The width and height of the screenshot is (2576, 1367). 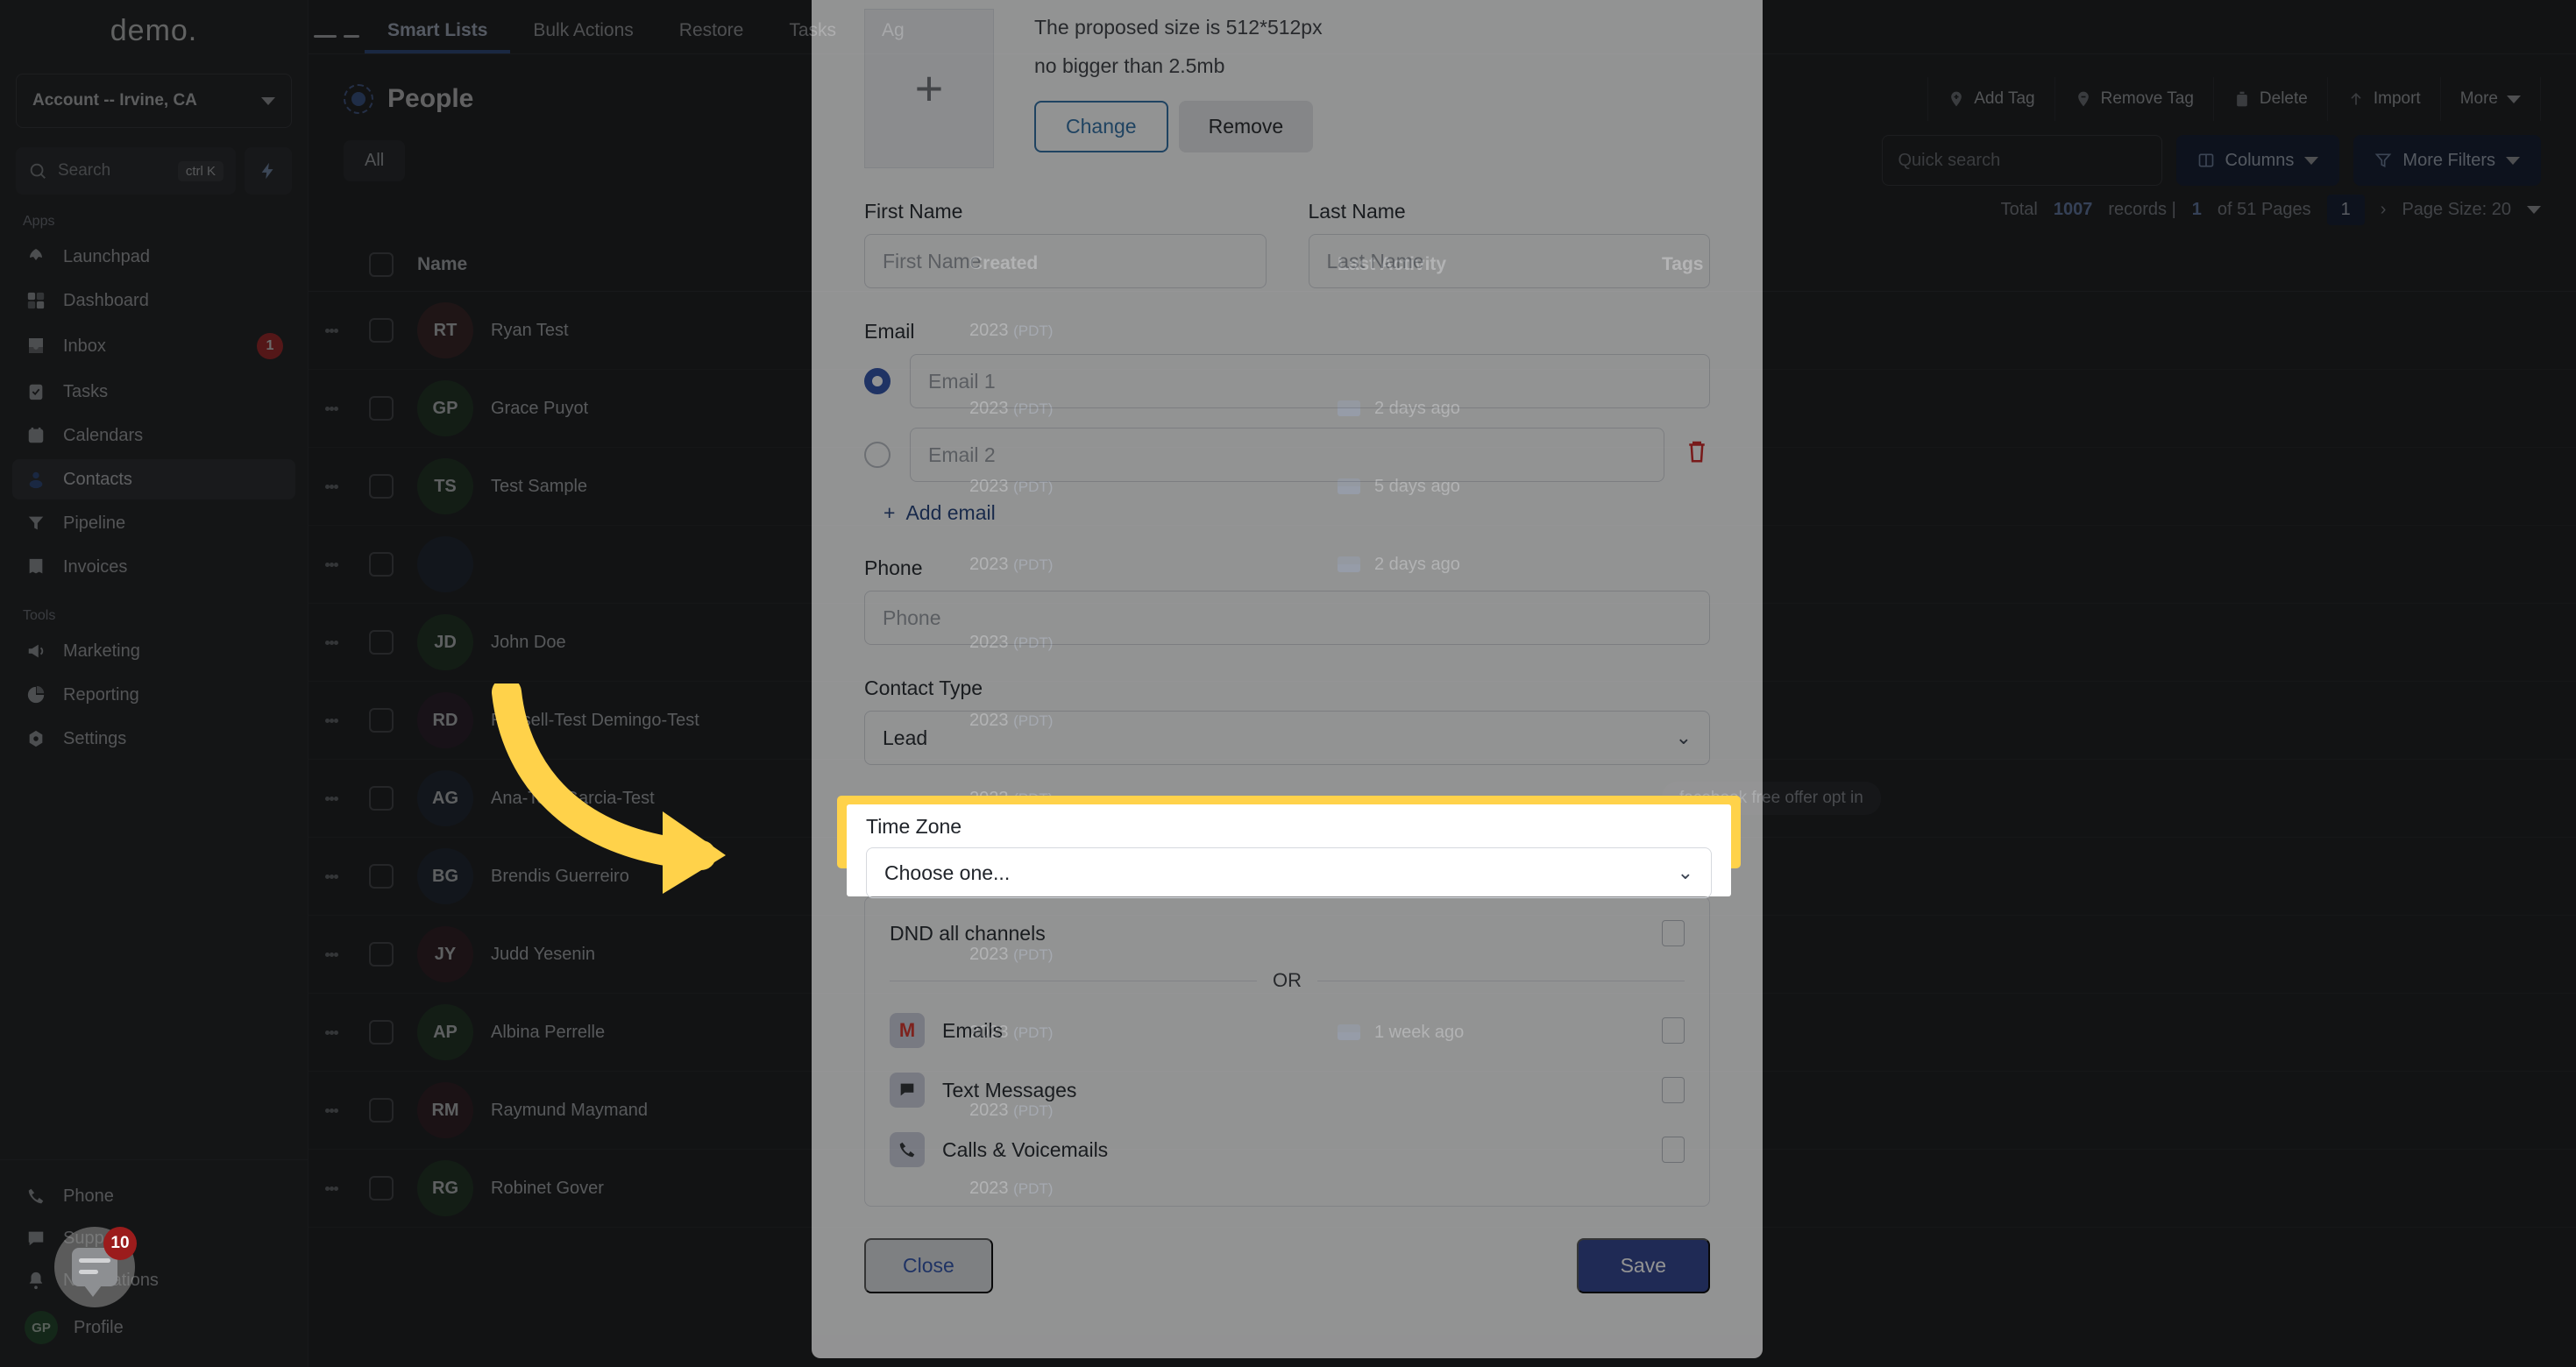 I want to click on dnd-calls-checkbox, so click(x=1673, y=1150).